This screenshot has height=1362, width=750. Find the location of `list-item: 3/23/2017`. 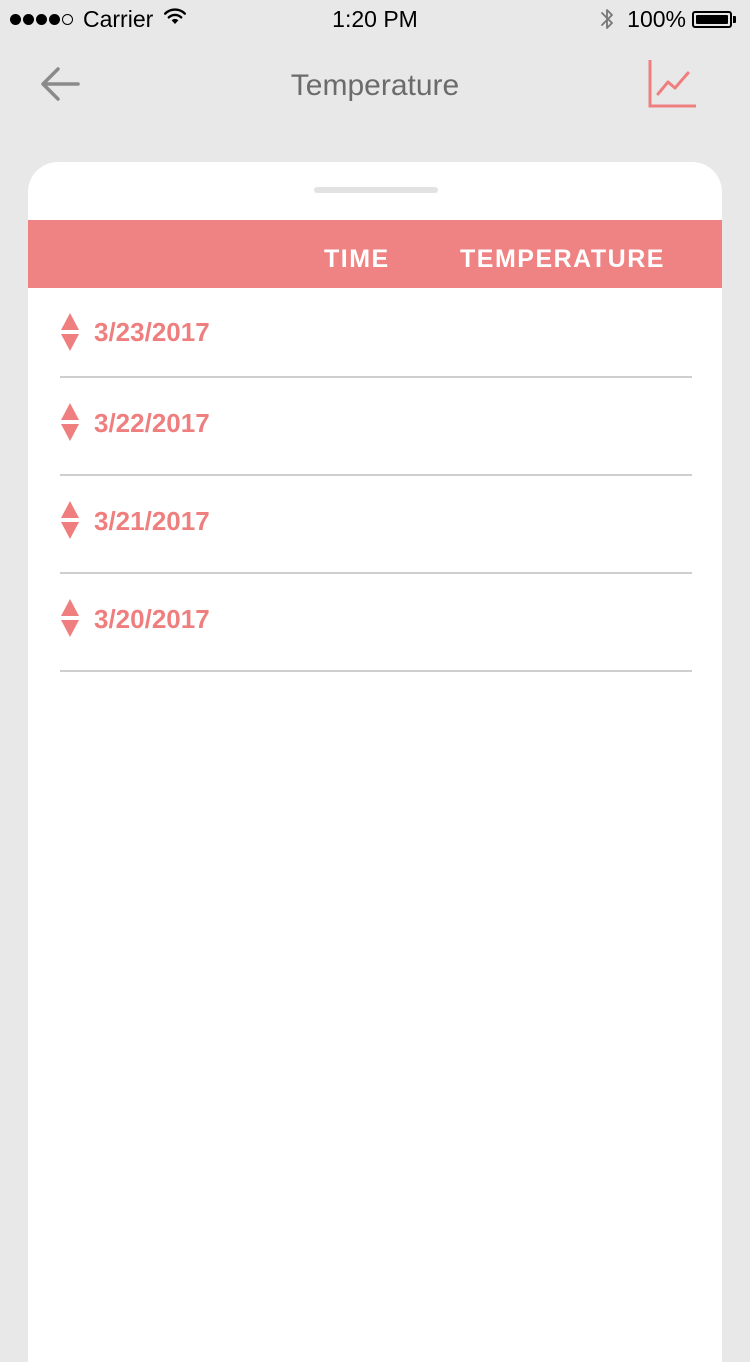

list-item: 3/23/2017 is located at coordinates (376, 333).